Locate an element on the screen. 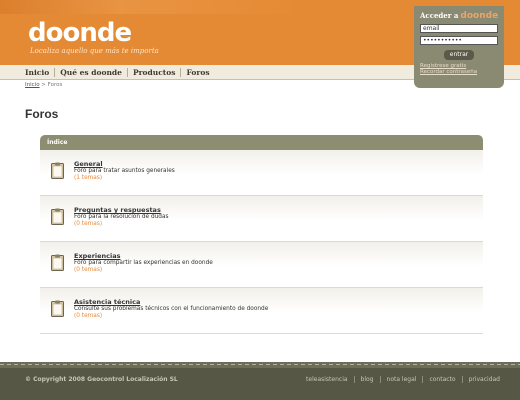 This screenshot has width=520, height=400. breadcrumb: Inicio > Foros is located at coordinates (43, 85).